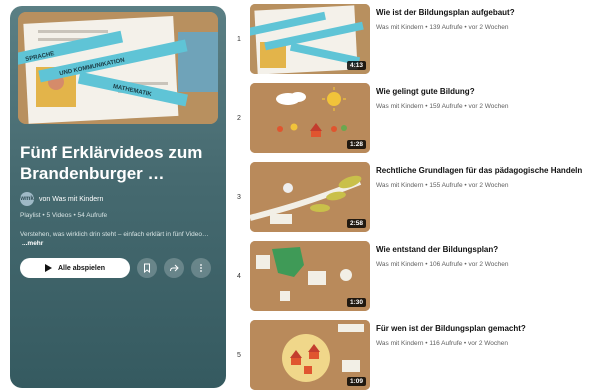 The height and width of the screenshot is (392, 612). Describe the element at coordinates (310, 355) in the screenshot. I see `video-thumbnail: 1:09` at that location.